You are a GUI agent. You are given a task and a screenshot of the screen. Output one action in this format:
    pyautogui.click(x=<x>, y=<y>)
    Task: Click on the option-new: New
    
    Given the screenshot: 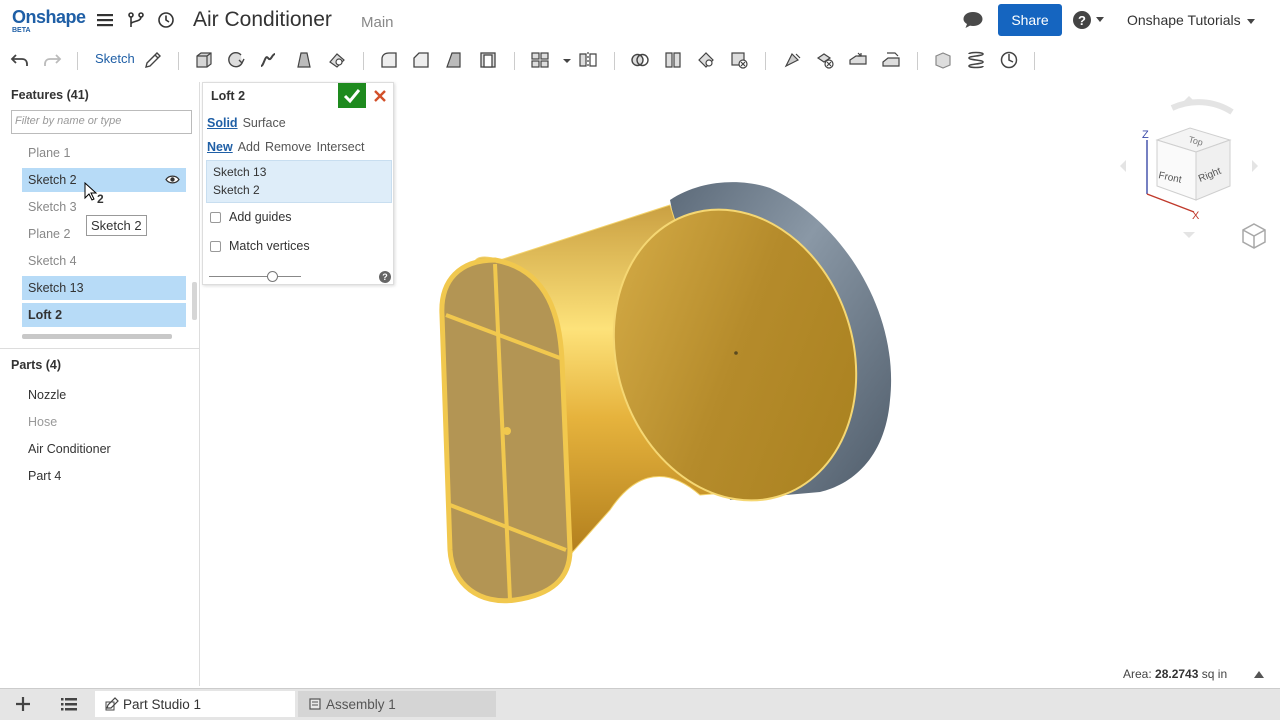 What is the action you would take?
    pyautogui.click(x=220, y=147)
    